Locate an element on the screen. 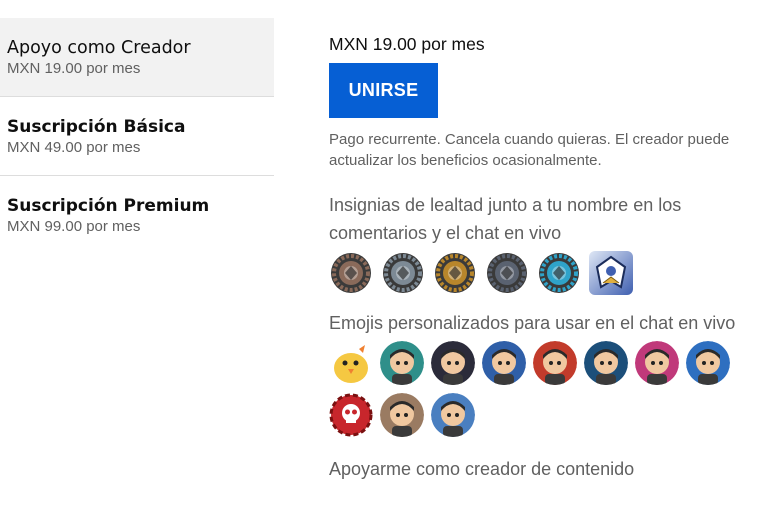 The height and width of the screenshot is (525, 778). platinum-badge-icon is located at coordinates (507, 273).